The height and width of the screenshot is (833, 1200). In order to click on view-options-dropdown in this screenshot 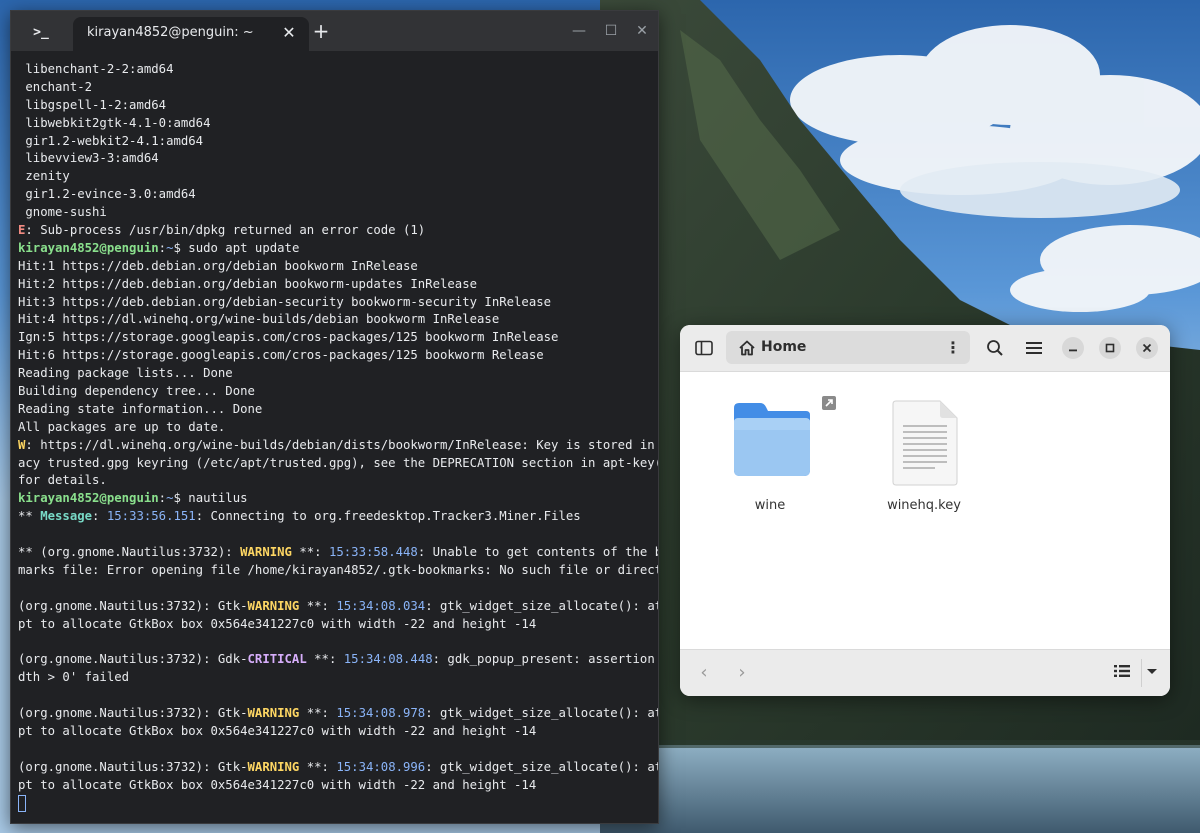, I will do `click(1155, 673)`.